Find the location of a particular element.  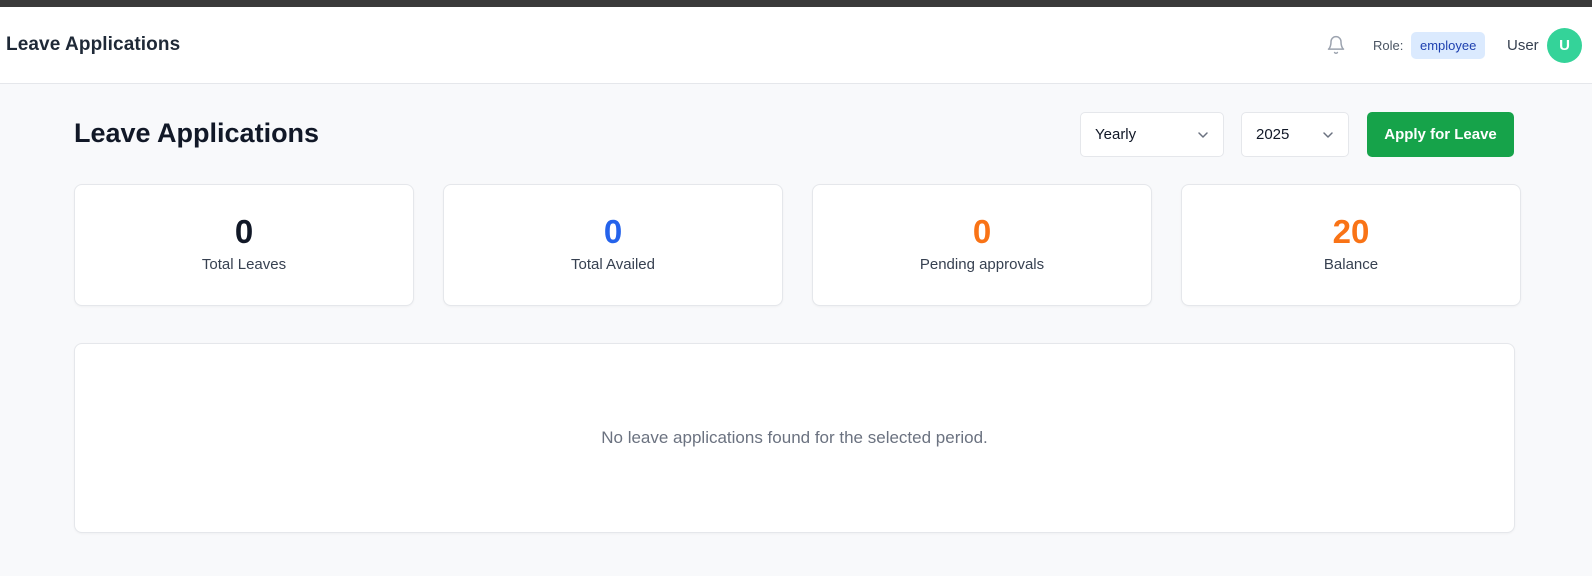

role-label: Role: is located at coordinates (1388, 45).